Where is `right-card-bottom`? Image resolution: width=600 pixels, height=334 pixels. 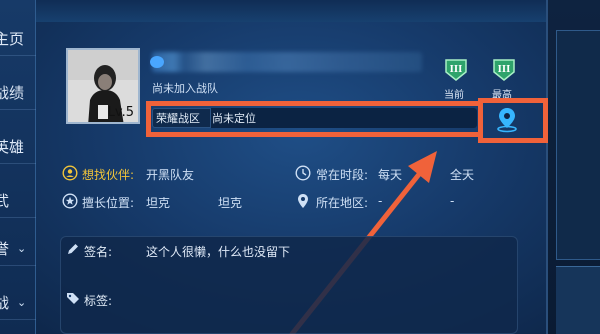 right-card-bottom is located at coordinates (578, 300).